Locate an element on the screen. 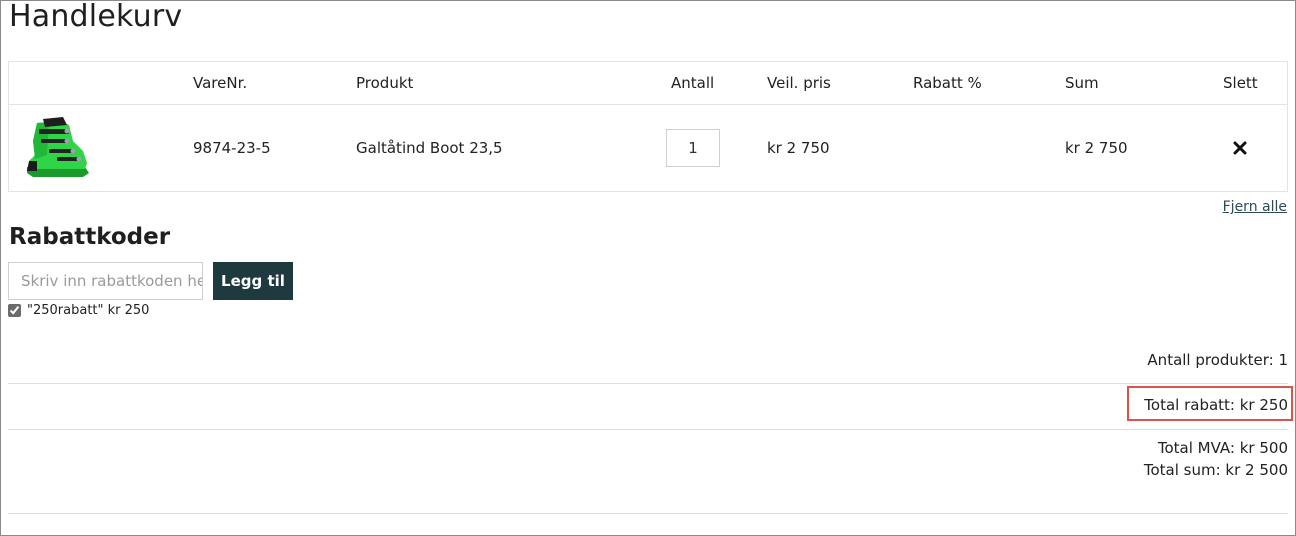  product-name: Galtåtind Boot 23,5 is located at coordinates (429, 148).